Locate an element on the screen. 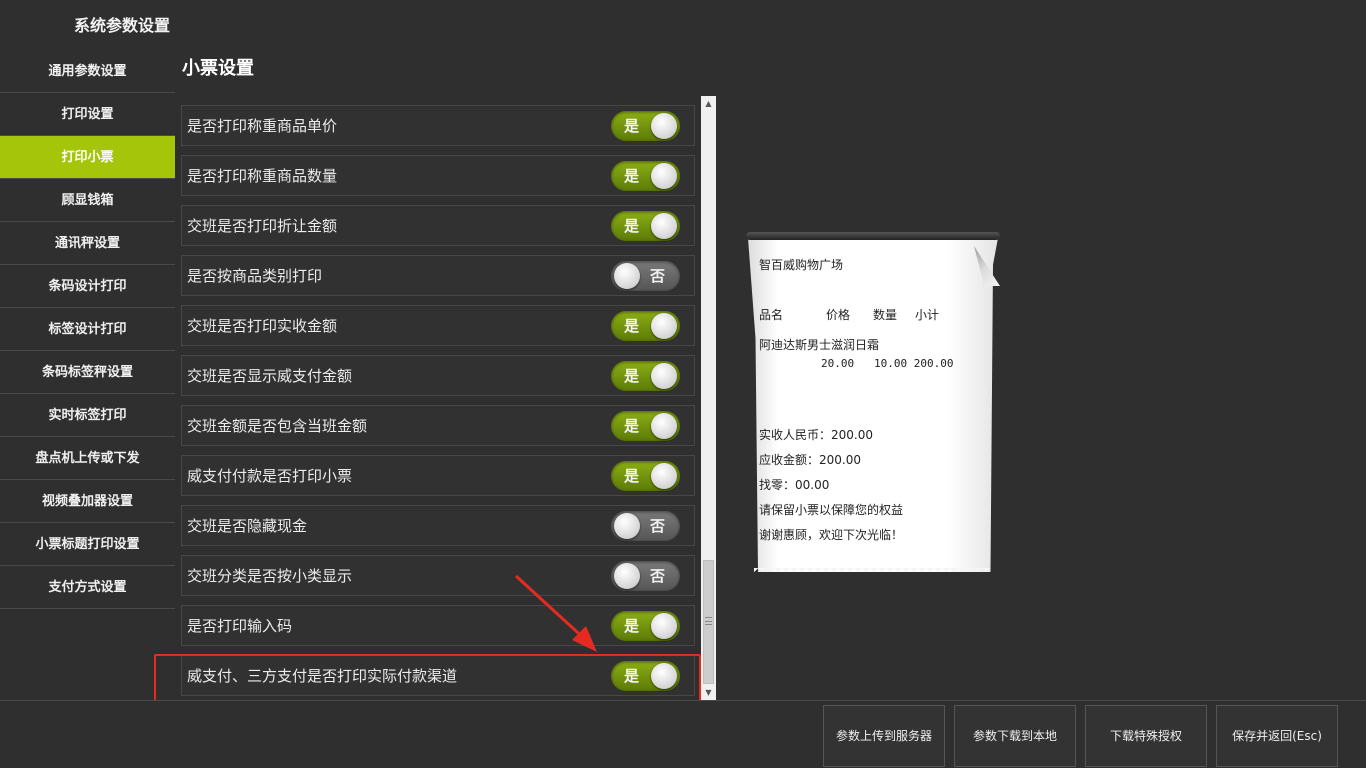  setting-label: 交班是否隐藏现金 is located at coordinates (247, 526).